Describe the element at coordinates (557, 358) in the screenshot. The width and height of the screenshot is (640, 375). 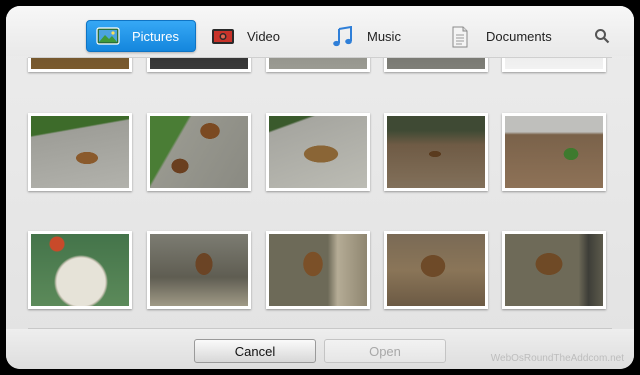
I see `watermark-text: WebOsRoundTheAddcom.net` at that location.